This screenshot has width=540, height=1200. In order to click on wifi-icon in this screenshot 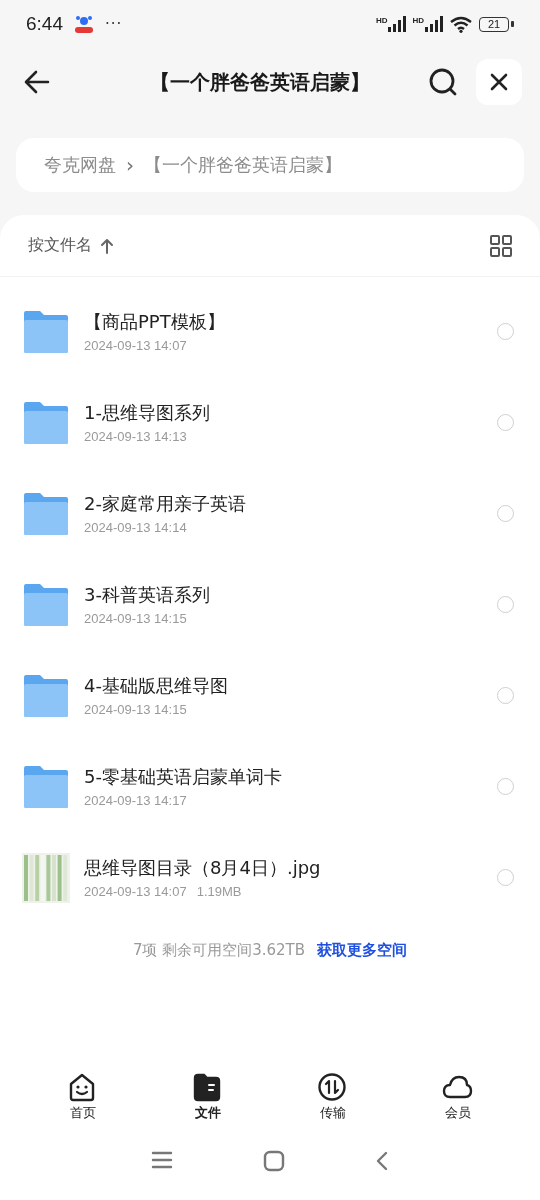, I will do `click(461, 24)`.